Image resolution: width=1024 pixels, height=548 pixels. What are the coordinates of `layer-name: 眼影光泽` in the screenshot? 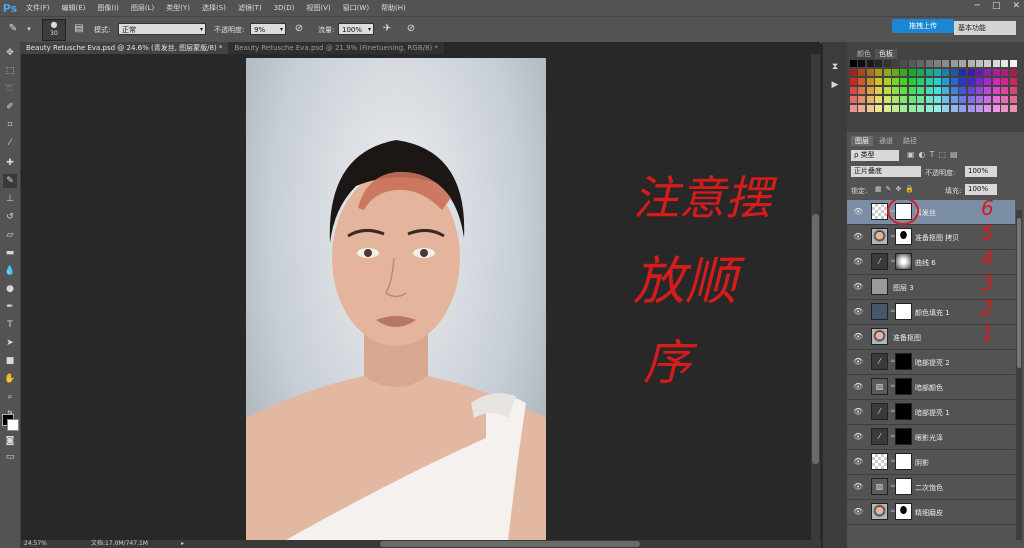 It's located at (929, 438).